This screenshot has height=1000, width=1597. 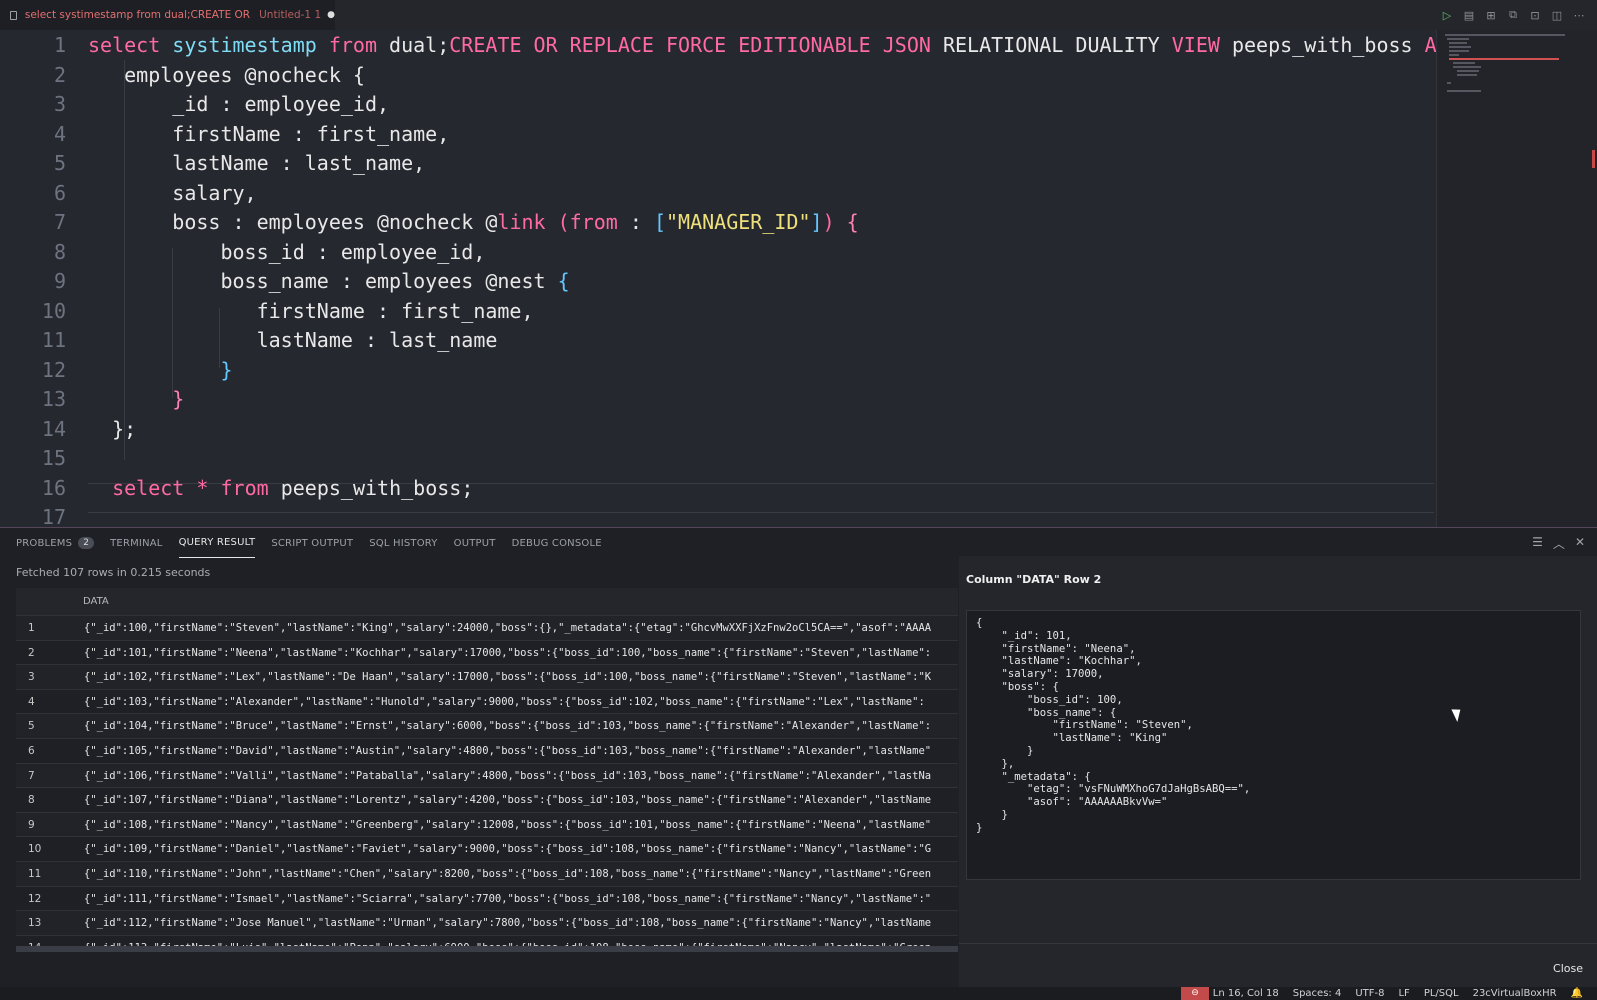 I want to click on maximize-panel-icon: ︿, so click(x=1559, y=543).